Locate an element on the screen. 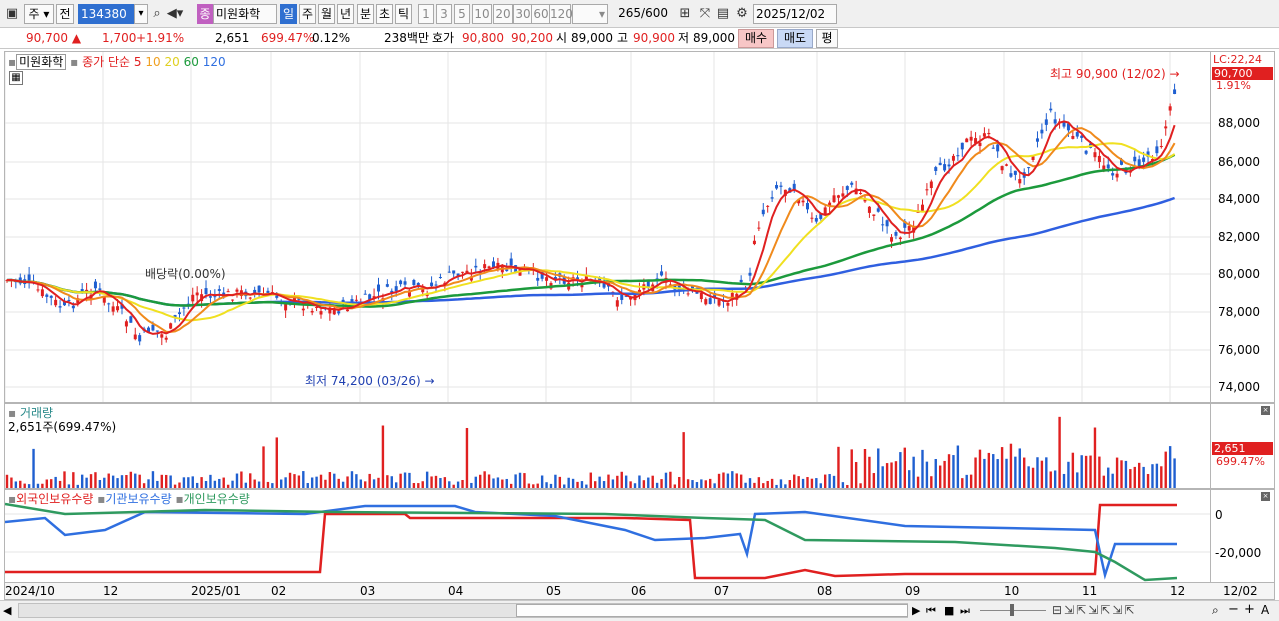 The image size is (1279, 621). interval-20: 20 is located at coordinates (503, 14).